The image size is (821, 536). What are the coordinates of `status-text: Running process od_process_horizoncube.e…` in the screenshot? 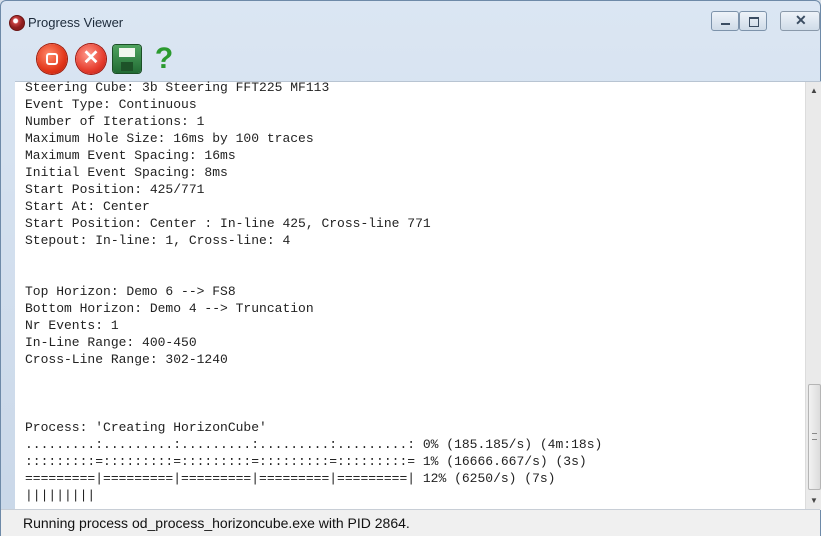 It's located at (216, 523).